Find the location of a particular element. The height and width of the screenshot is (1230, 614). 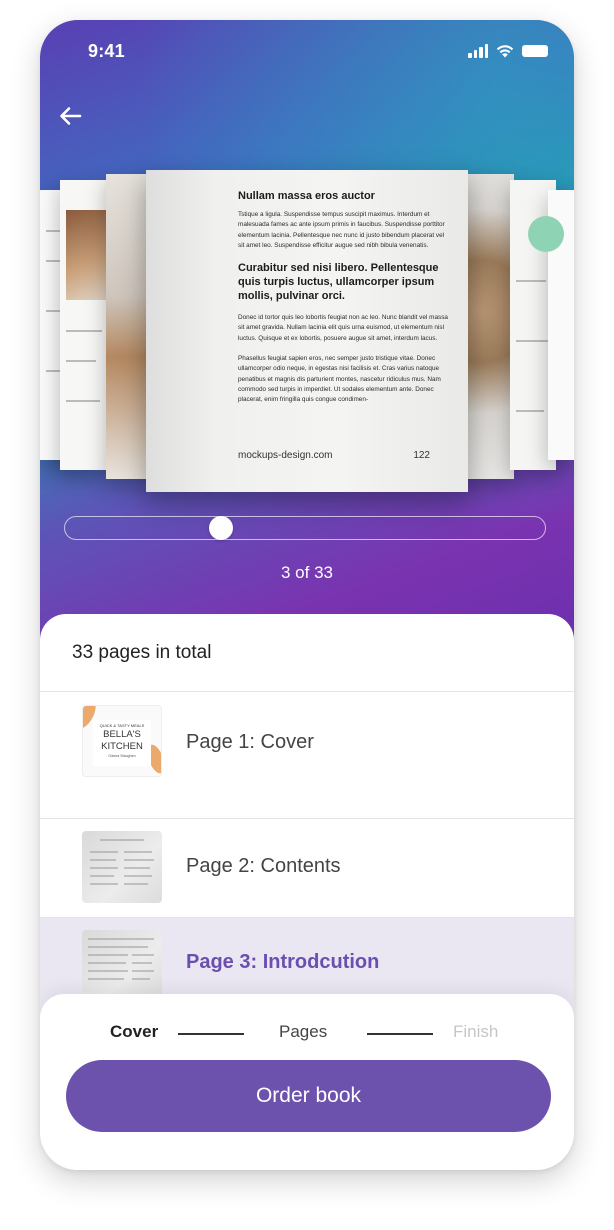

status-icons is located at coordinates (508, 51).